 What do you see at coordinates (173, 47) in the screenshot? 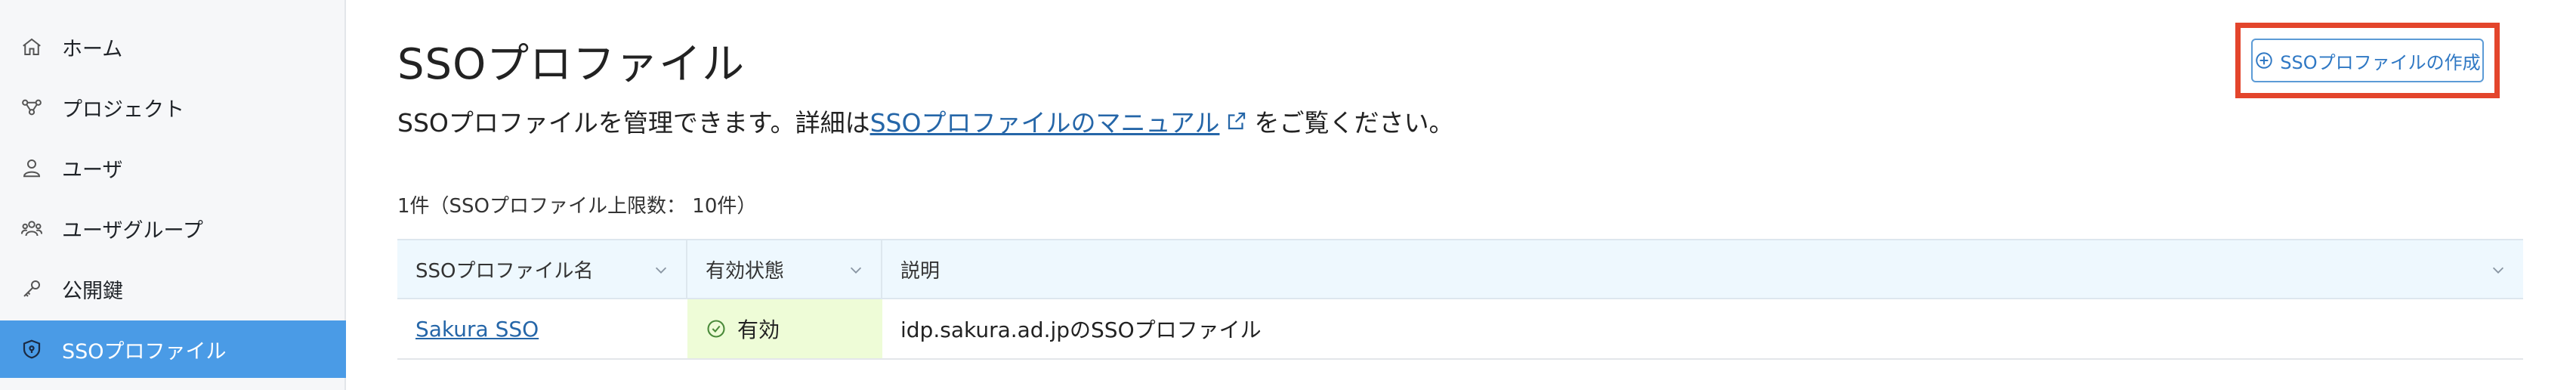
I see `sidebar-item-home: ホーム` at bounding box center [173, 47].